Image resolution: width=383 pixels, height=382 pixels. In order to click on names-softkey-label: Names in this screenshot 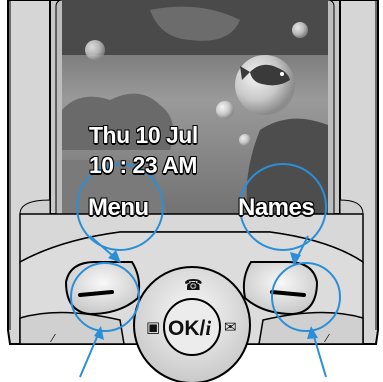, I will do `click(276, 208)`.